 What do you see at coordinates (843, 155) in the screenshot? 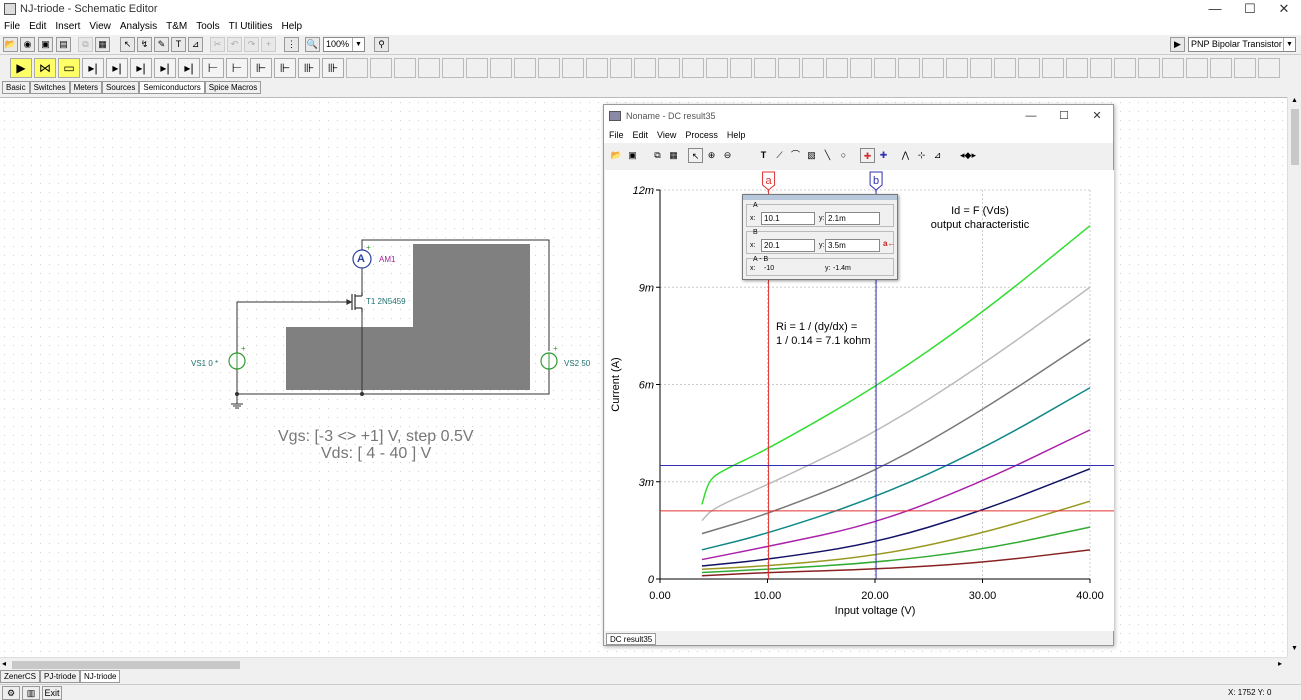
I see `ellipse-icon: ○` at bounding box center [843, 155].